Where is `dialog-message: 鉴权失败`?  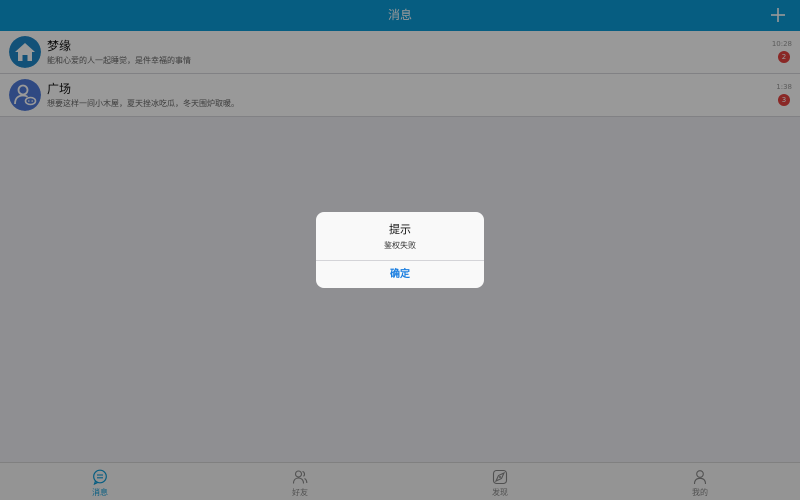 dialog-message: 鉴权失败 is located at coordinates (400, 245).